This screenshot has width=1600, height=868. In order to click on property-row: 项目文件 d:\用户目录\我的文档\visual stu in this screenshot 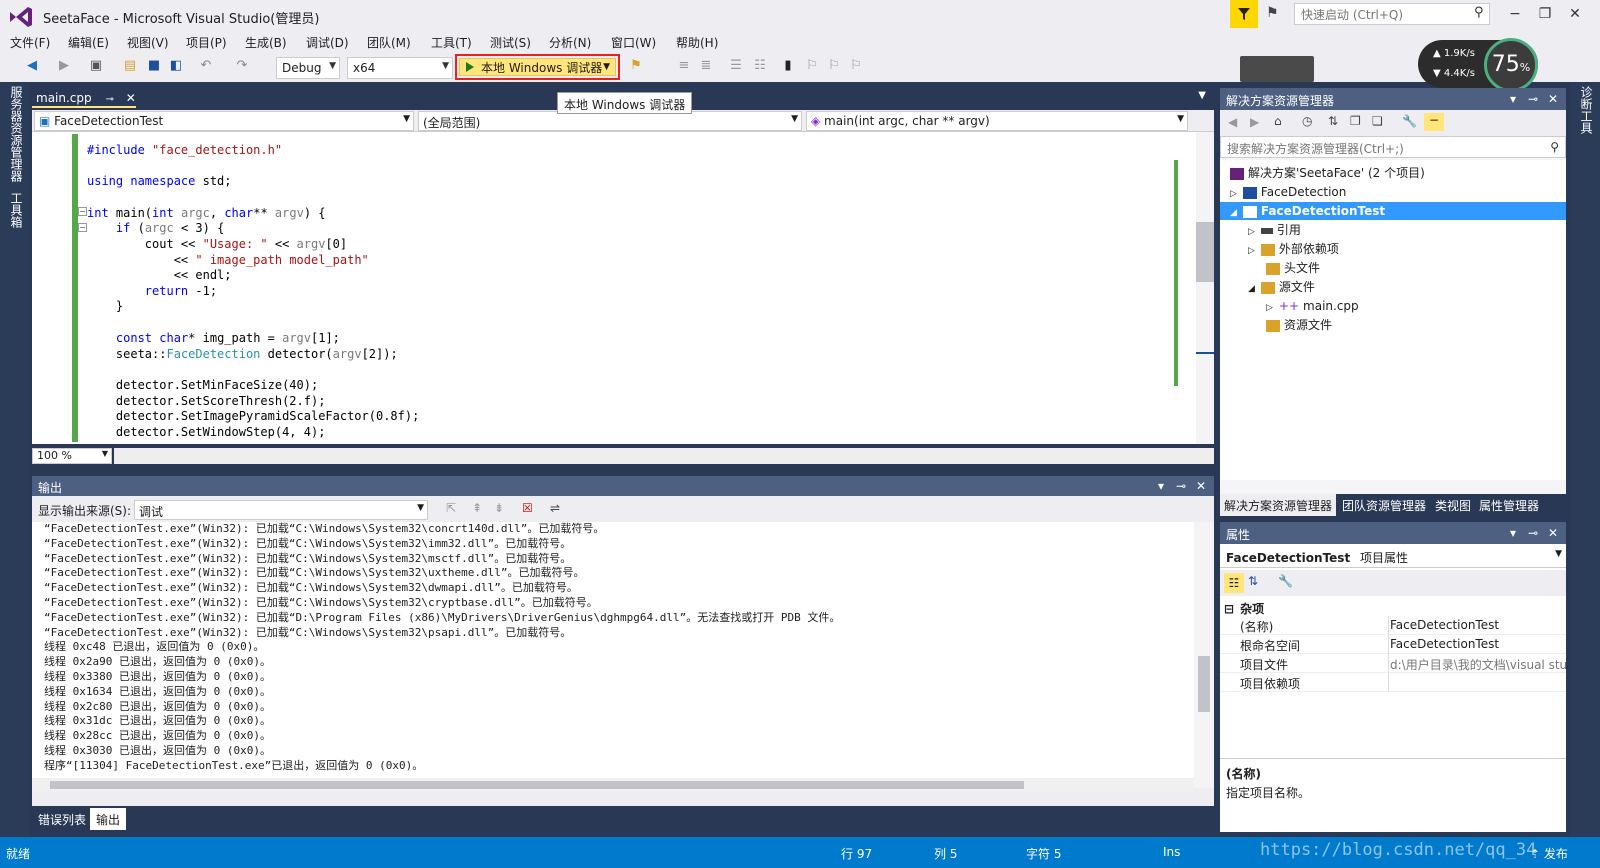, I will do `click(1393, 663)`.